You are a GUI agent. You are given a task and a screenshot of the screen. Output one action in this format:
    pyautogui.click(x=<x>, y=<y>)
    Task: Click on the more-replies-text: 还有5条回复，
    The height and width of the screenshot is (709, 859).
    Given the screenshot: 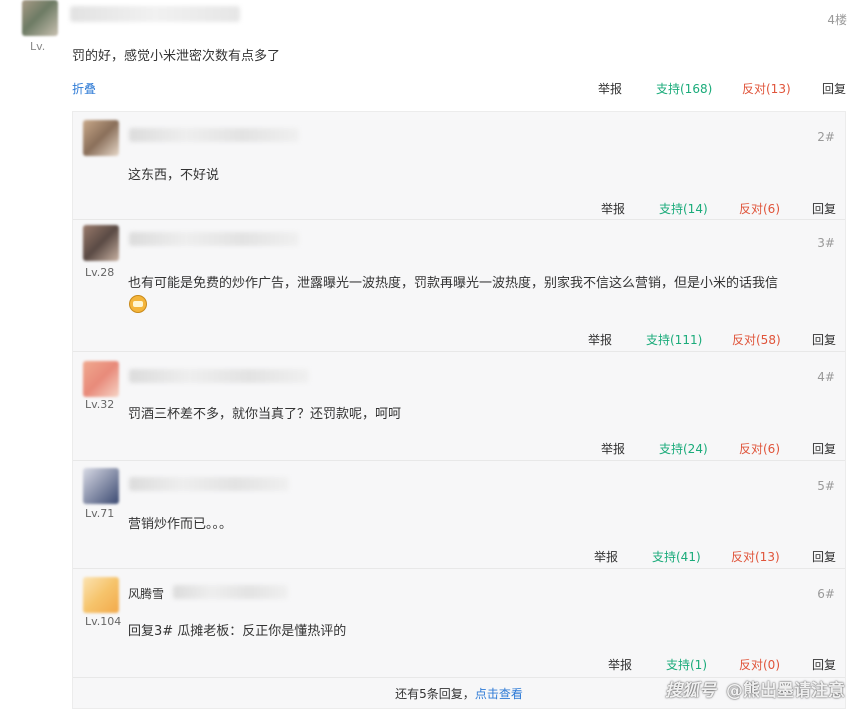 What is the action you would take?
    pyautogui.click(x=435, y=694)
    